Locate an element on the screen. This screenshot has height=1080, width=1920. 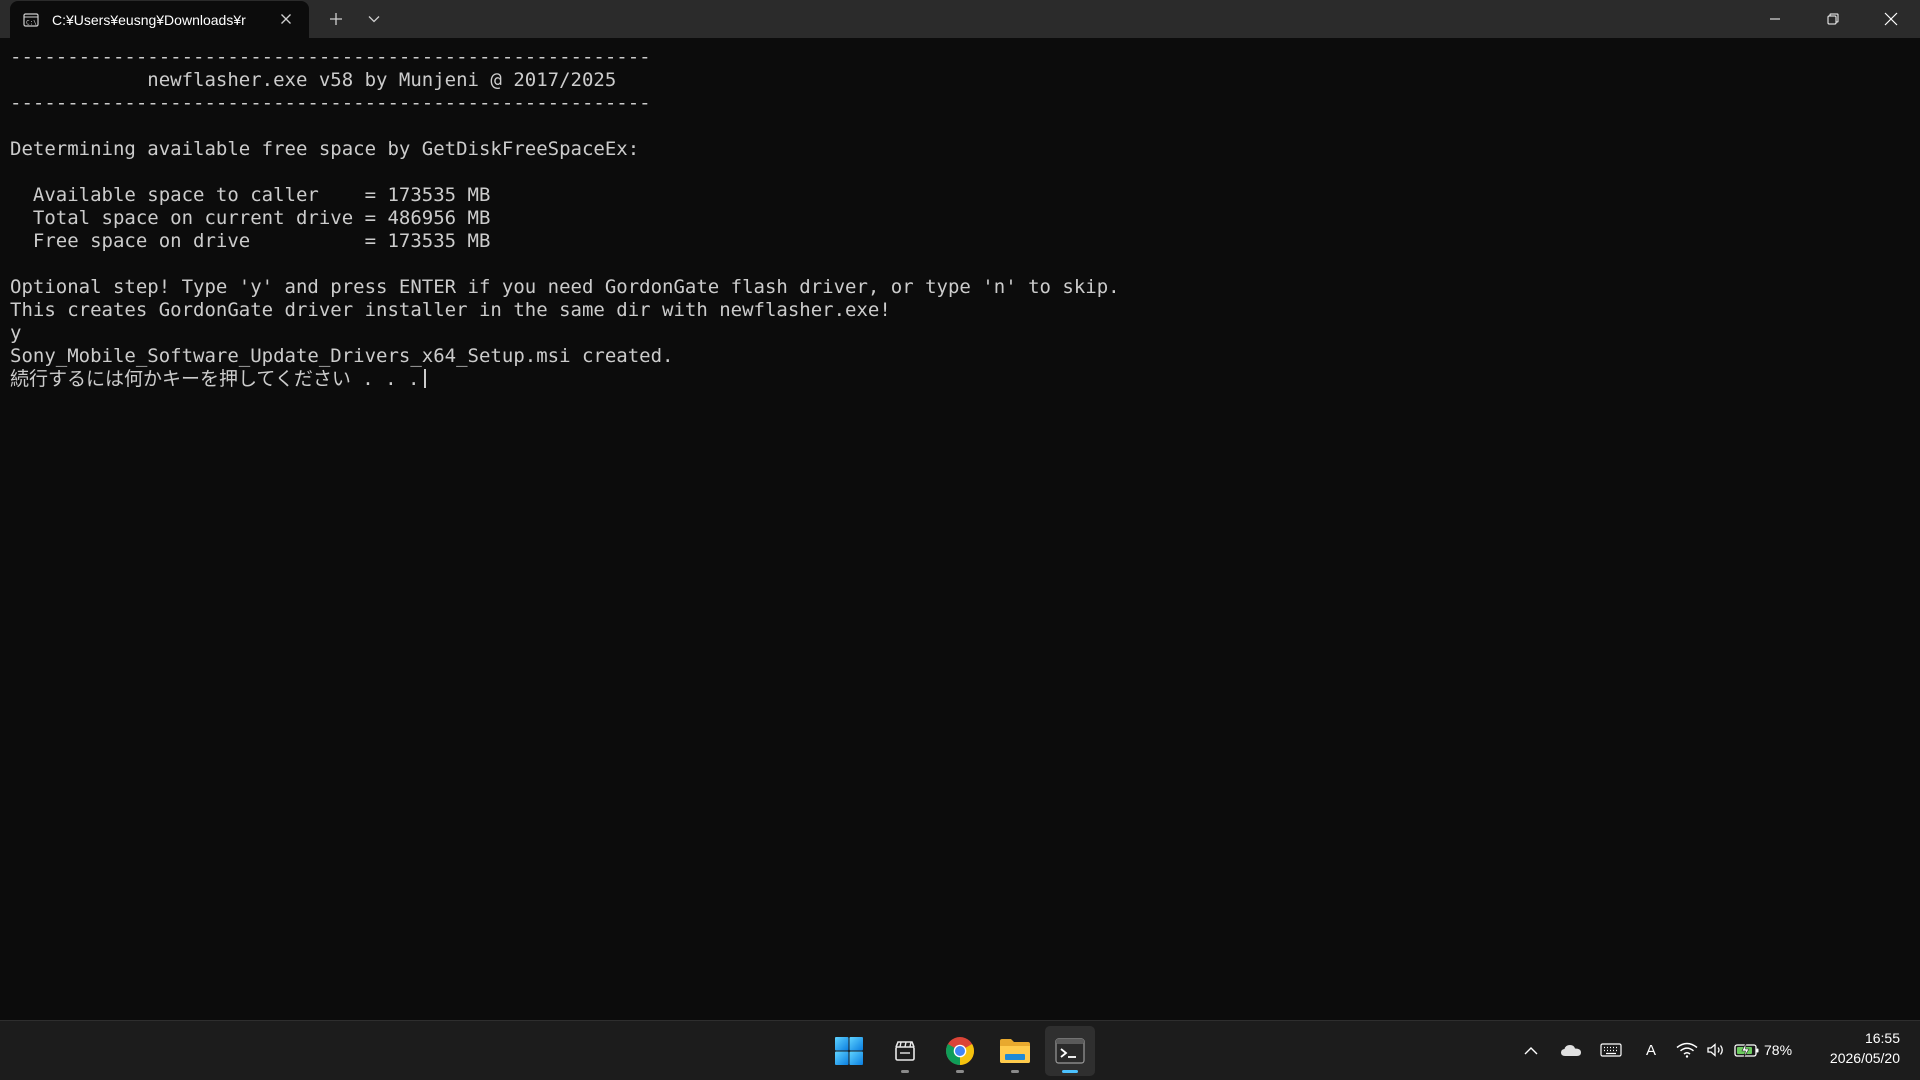
clock-date: 2026/05/20 is located at coordinates (1864, 1058).